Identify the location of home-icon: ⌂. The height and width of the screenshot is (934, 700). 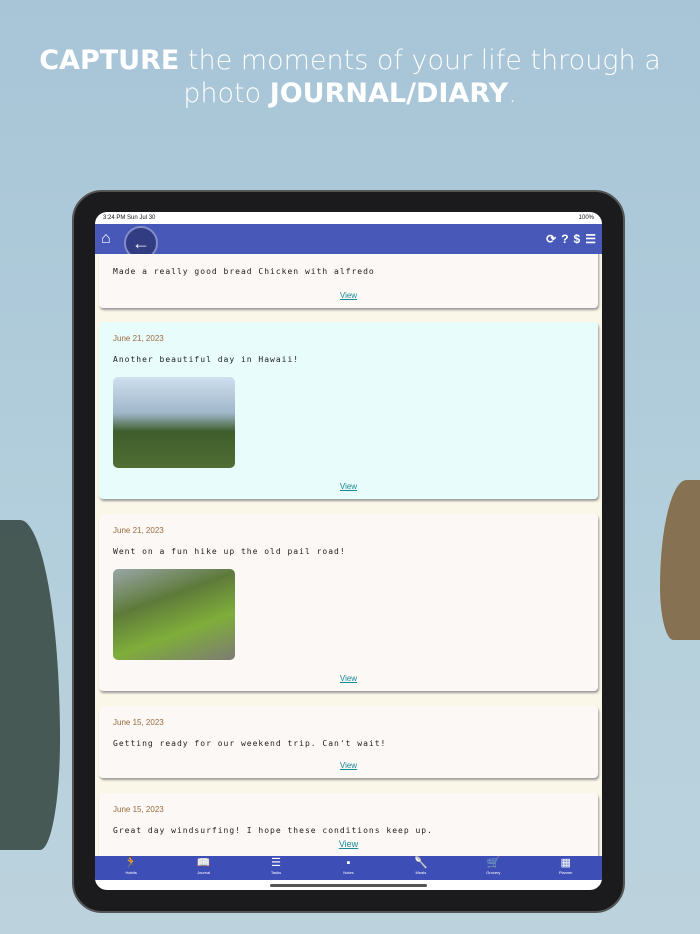
(106, 239).